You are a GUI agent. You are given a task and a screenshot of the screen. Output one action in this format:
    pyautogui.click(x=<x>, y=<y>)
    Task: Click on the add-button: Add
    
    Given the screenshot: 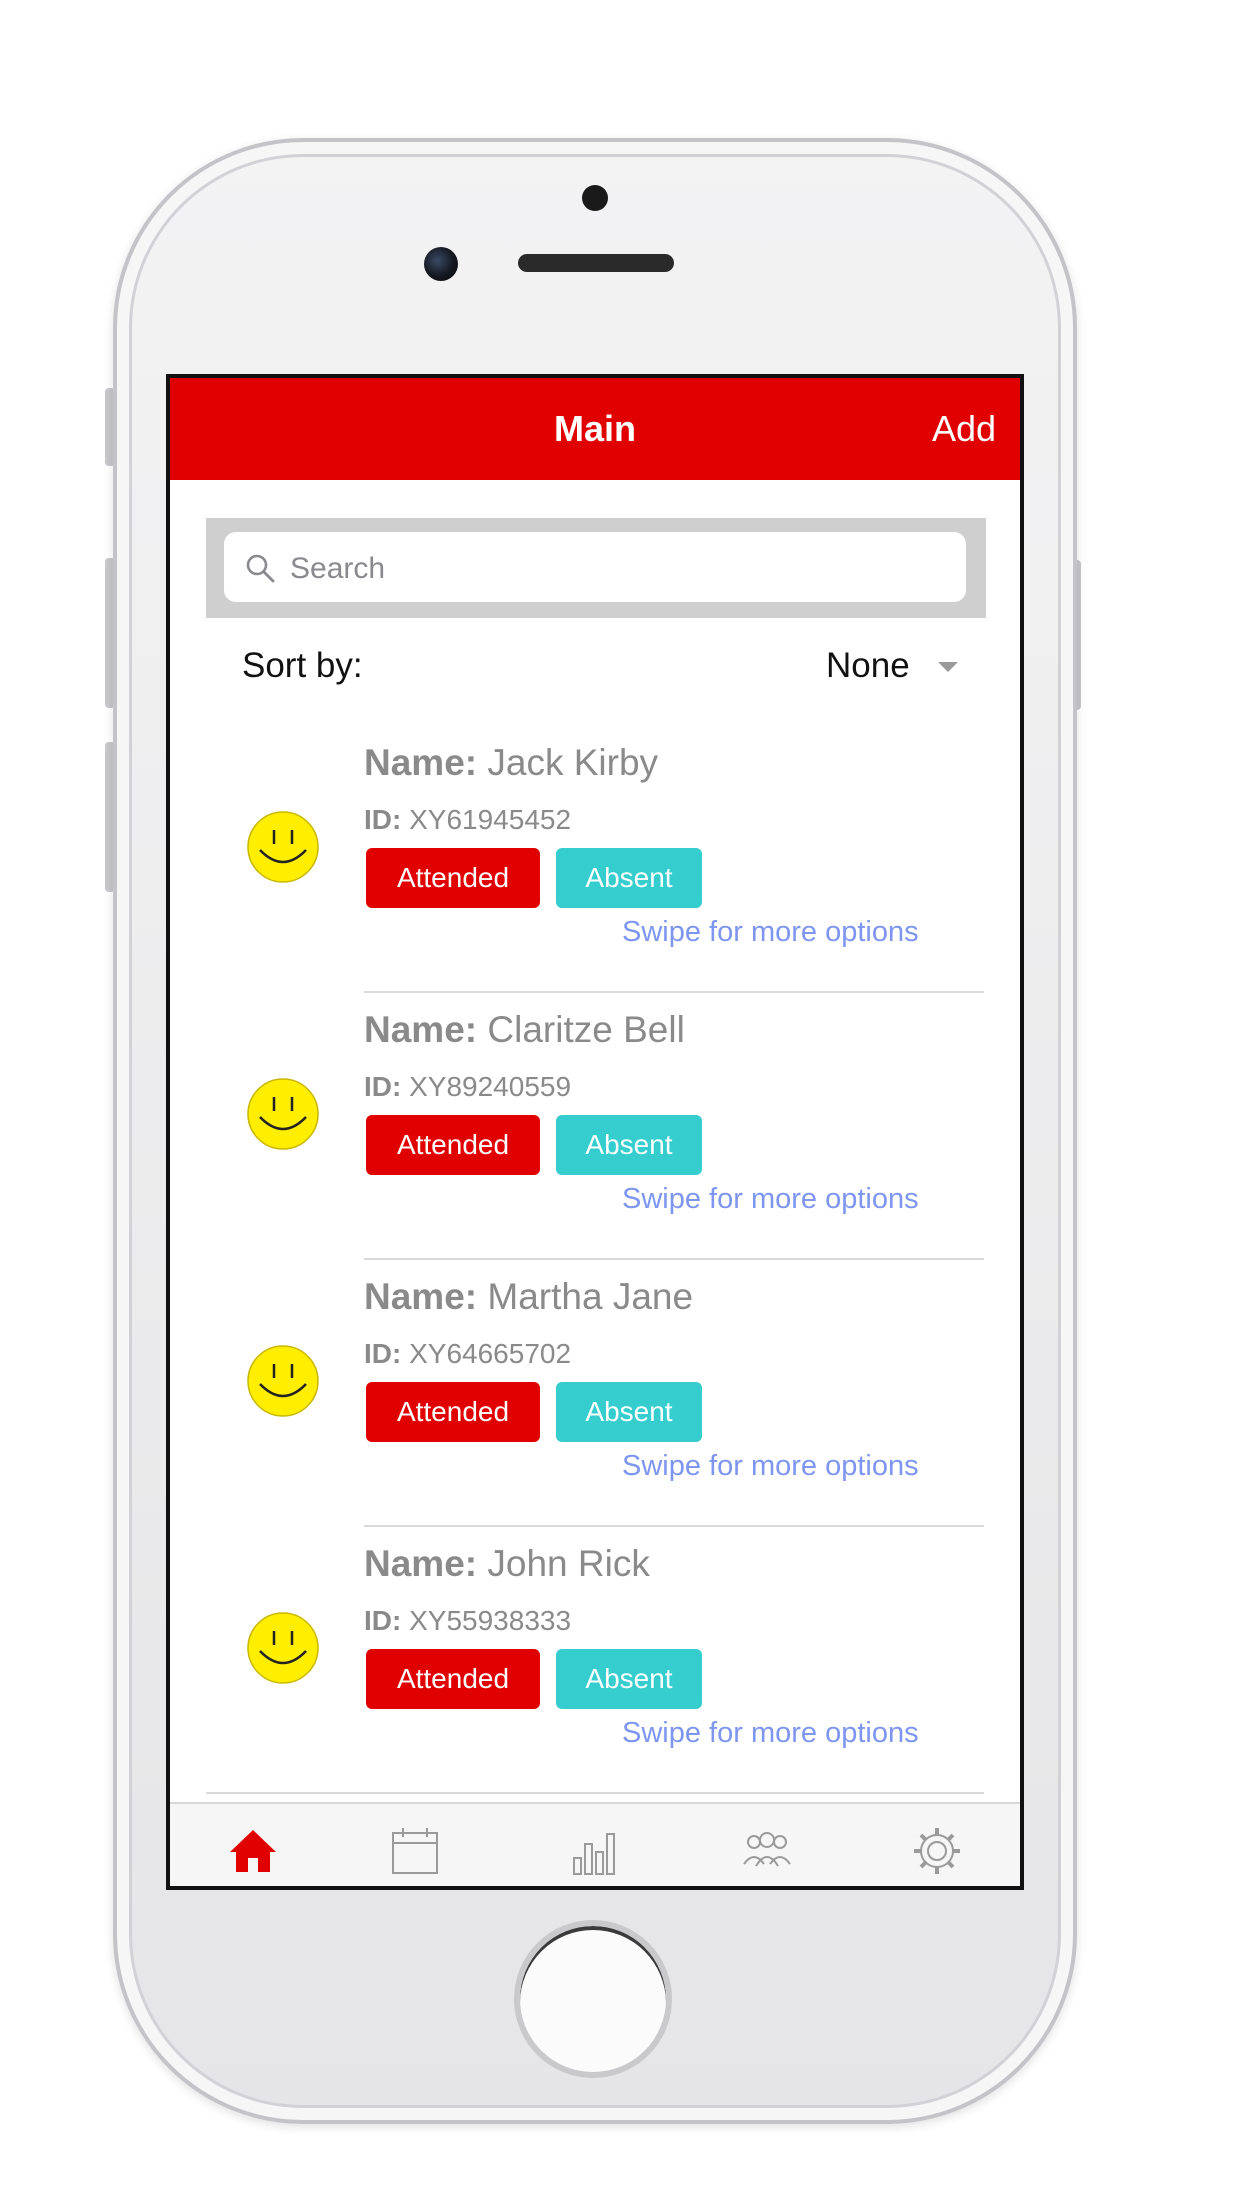 What is the action you would take?
    pyautogui.click(x=964, y=429)
    